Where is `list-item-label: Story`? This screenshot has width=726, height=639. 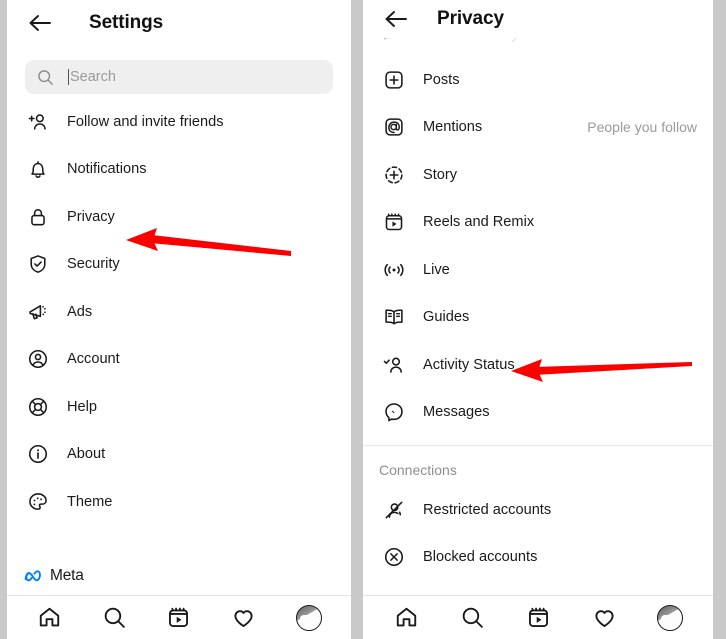
list-item-label: Story is located at coordinates (440, 174).